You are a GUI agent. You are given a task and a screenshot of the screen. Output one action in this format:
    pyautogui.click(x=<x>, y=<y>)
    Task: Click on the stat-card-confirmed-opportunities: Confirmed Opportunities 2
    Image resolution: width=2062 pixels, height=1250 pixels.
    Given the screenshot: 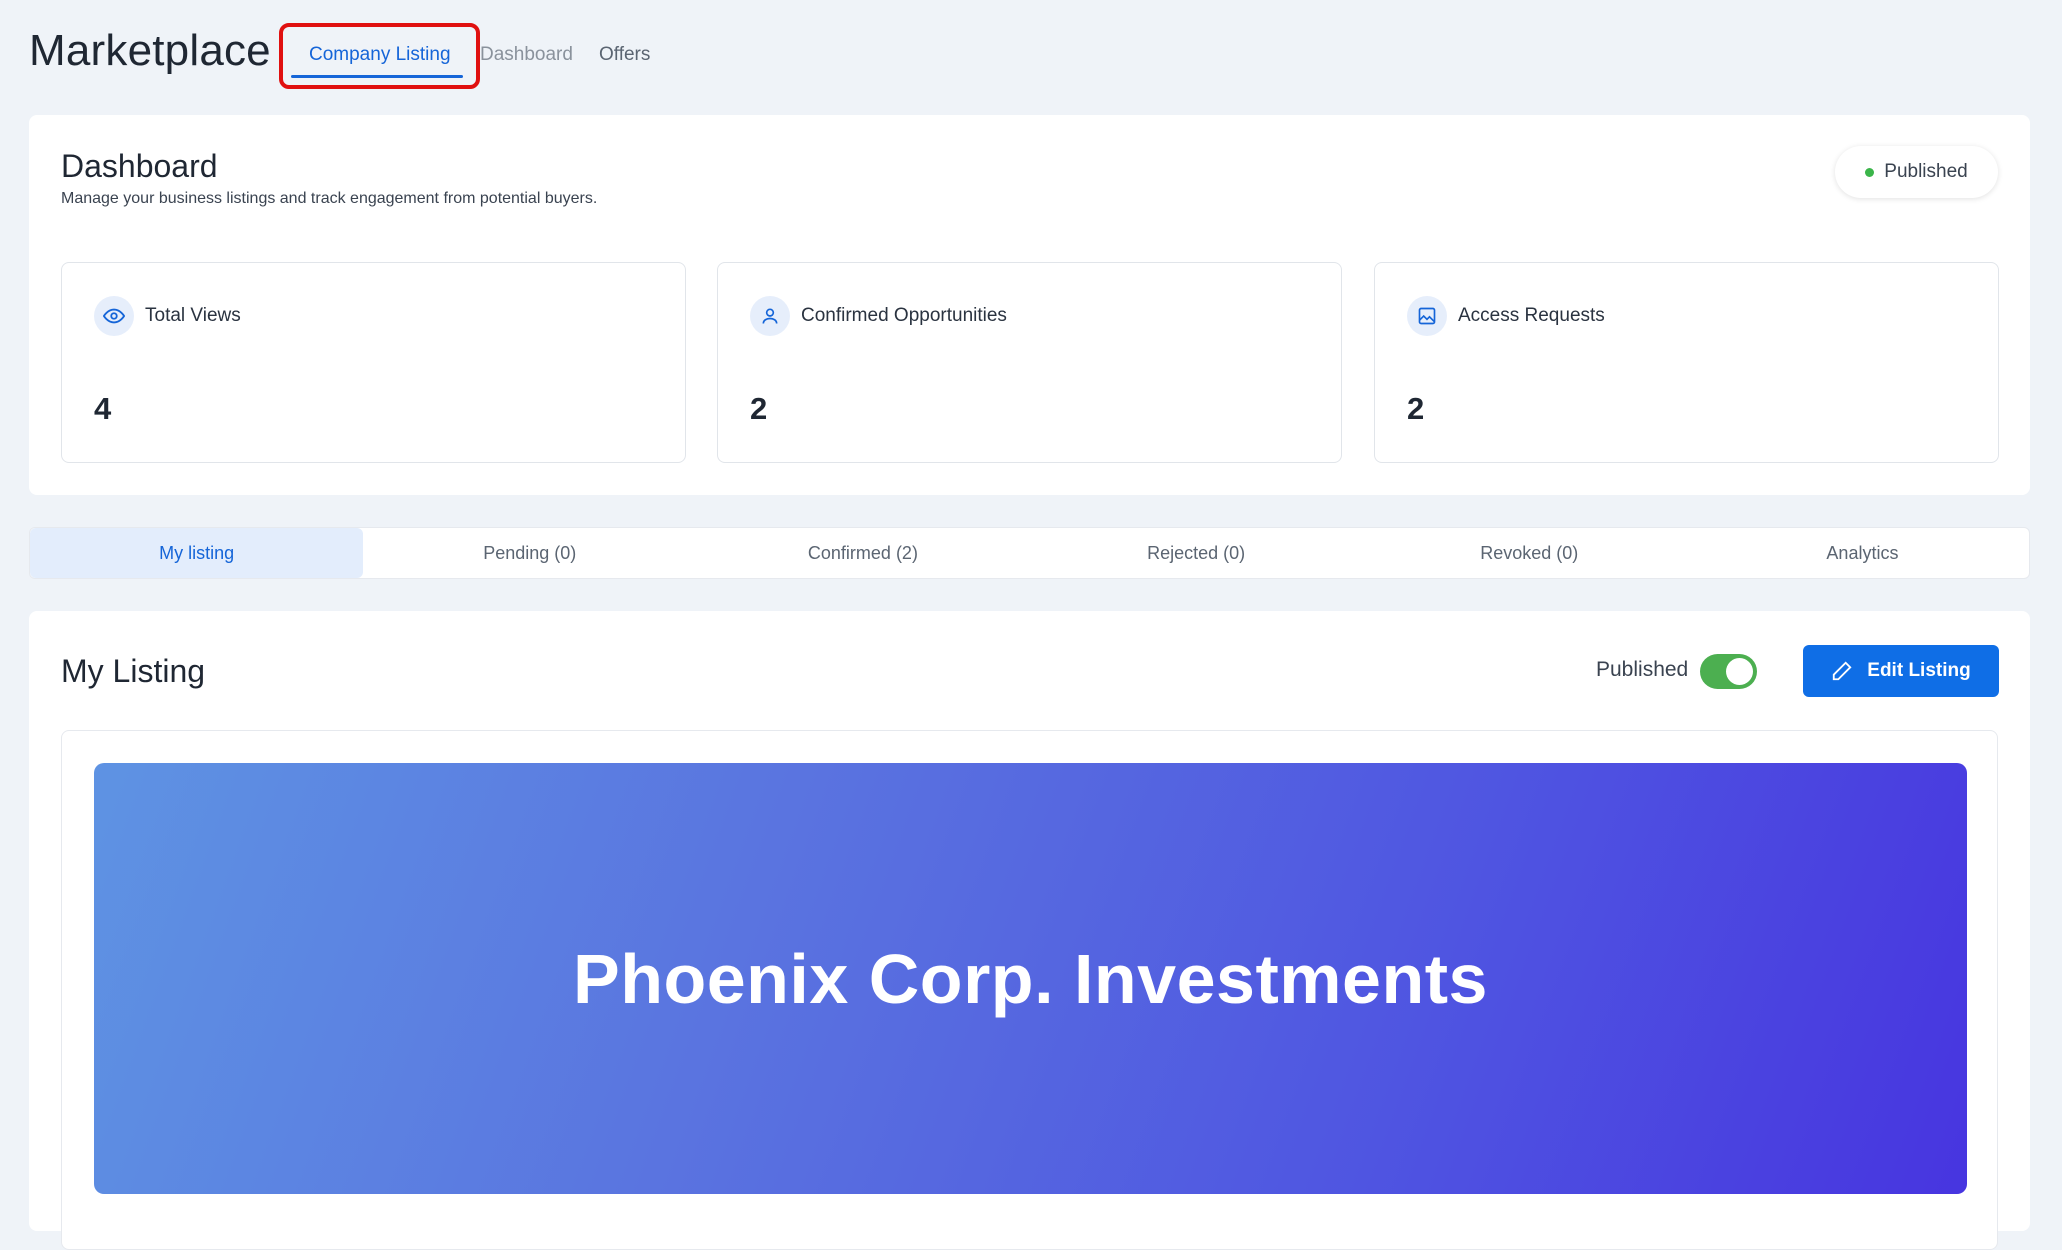 What is the action you would take?
    pyautogui.click(x=1029, y=362)
    